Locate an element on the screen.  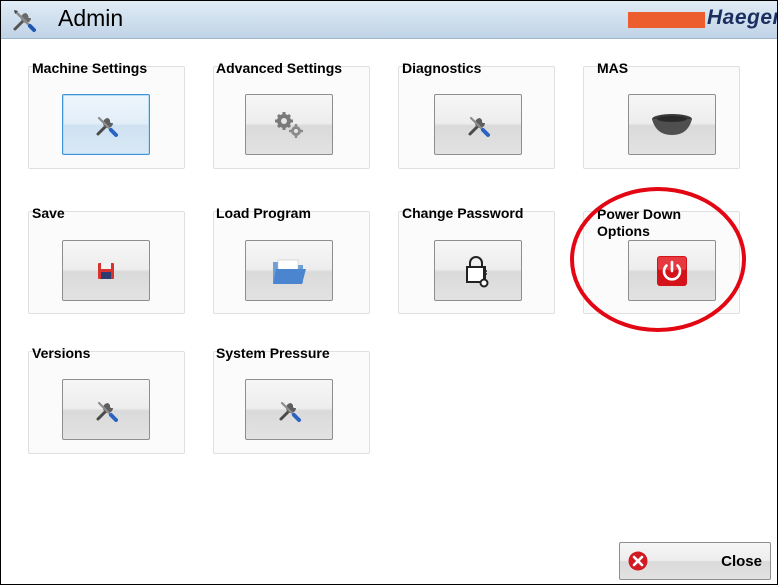
power-icon is located at coordinates (672, 270).